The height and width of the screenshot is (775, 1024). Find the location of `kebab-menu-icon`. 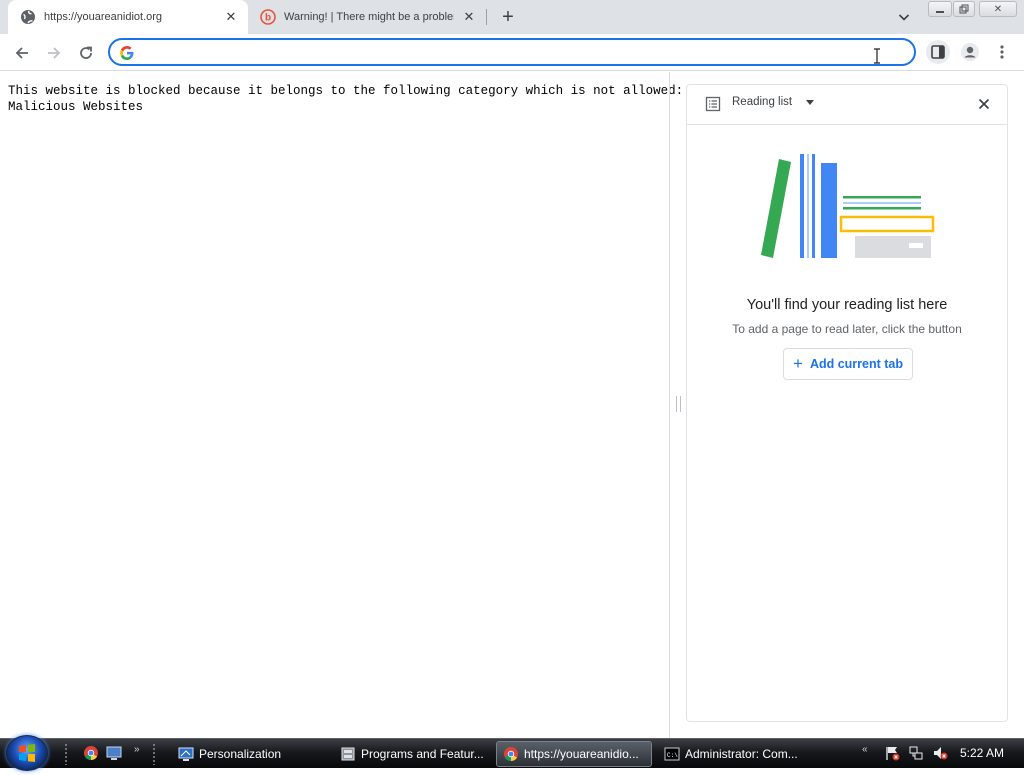

kebab-menu-icon is located at coordinates (1002, 52).